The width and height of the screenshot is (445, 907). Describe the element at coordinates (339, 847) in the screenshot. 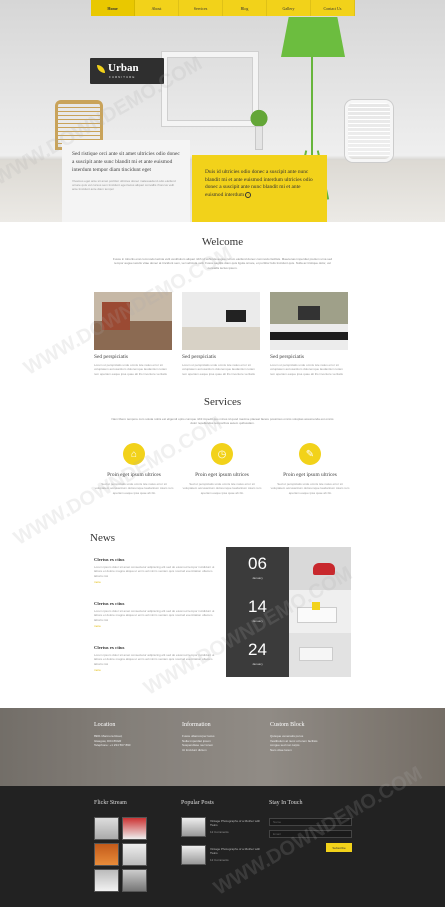

I see `subscribe-button: Subscribe` at that location.